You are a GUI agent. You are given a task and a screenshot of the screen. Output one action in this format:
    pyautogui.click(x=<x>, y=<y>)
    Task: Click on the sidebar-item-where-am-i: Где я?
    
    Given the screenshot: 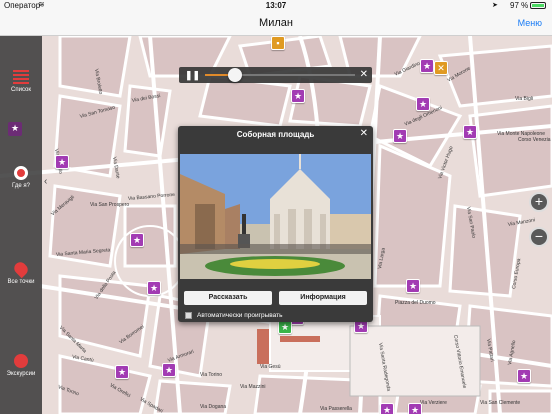 What is the action you would take?
    pyautogui.click(x=21, y=177)
    